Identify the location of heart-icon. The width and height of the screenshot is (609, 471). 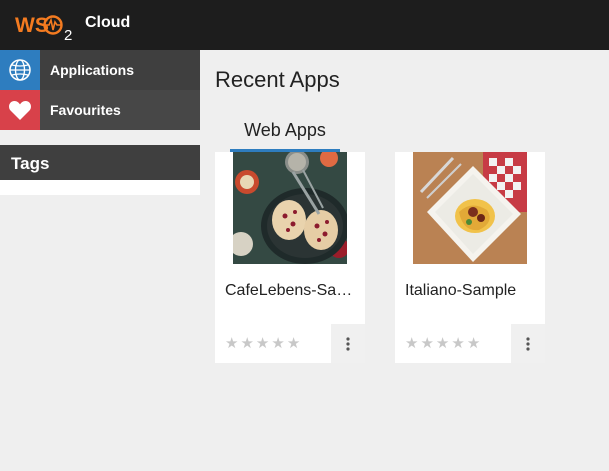
(20, 110).